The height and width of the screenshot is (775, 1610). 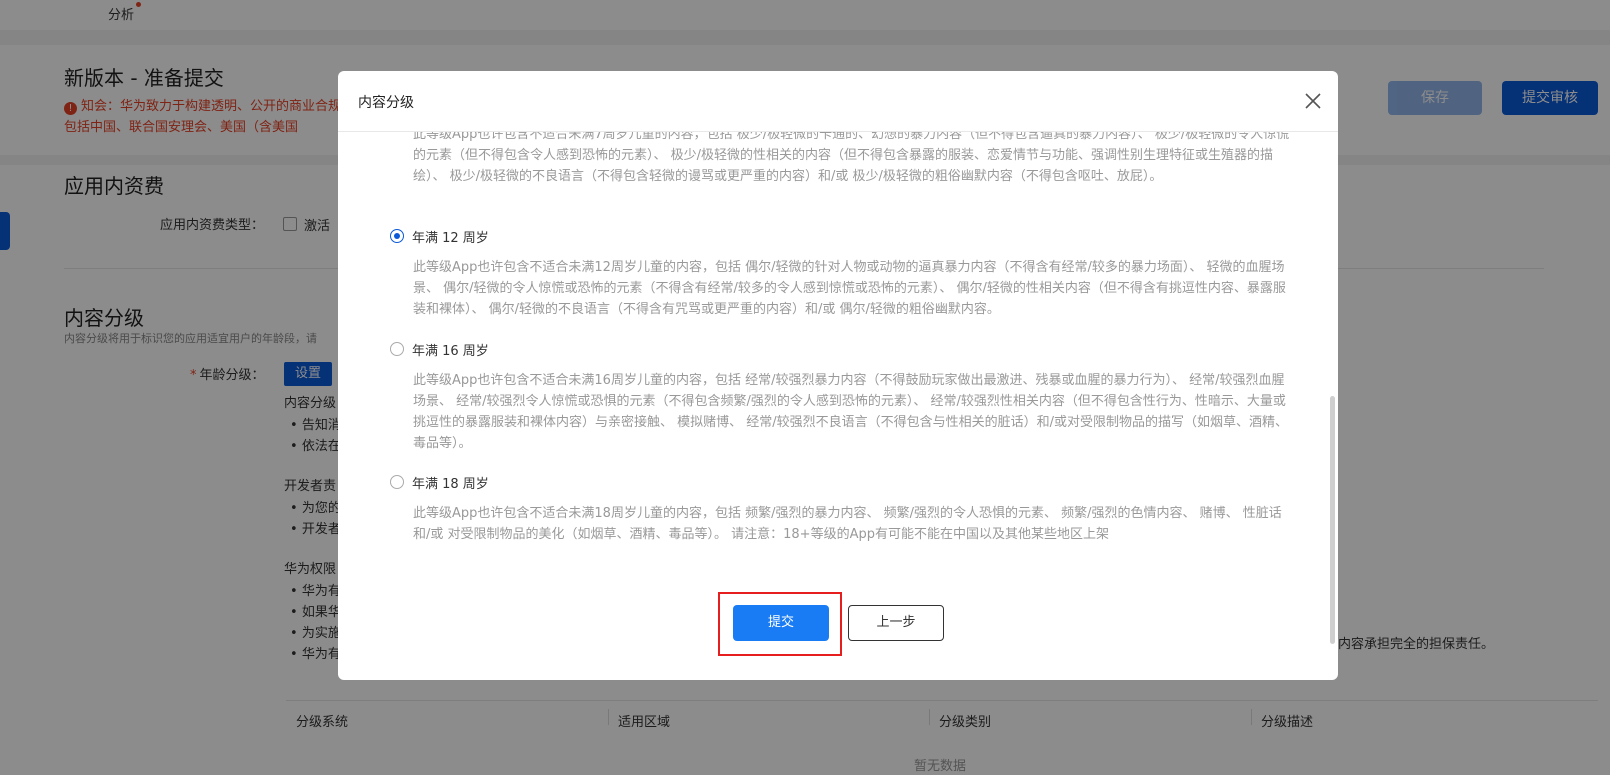 What do you see at coordinates (450, 238) in the screenshot?
I see `option-label: 年满 12 周岁` at bounding box center [450, 238].